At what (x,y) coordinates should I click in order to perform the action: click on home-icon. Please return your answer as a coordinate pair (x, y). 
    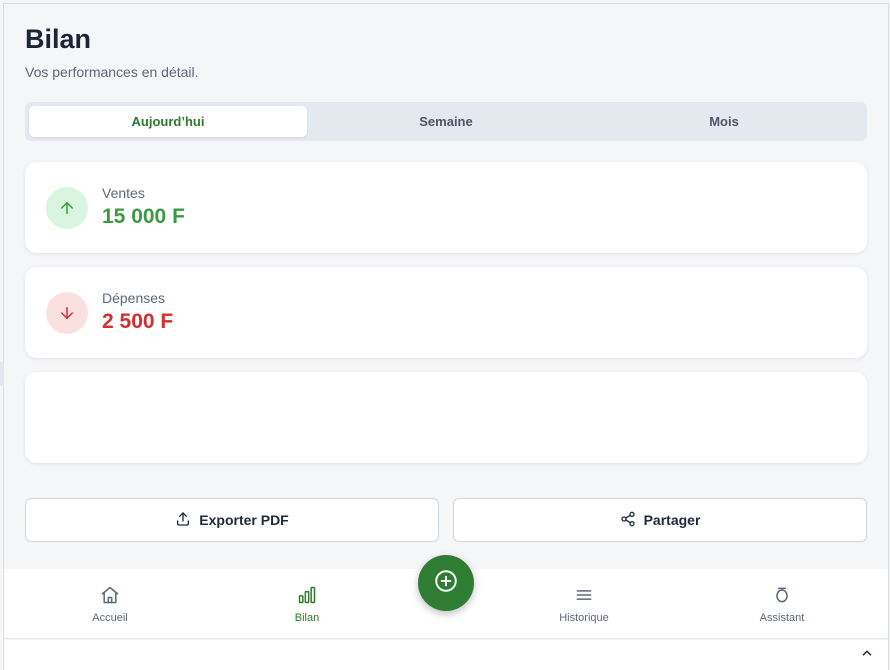
    Looking at the image, I should click on (110, 596).